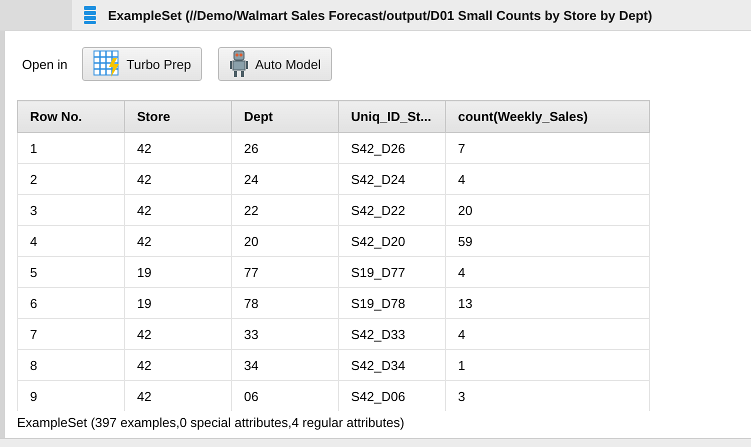 Image resolution: width=751 pixels, height=447 pixels. What do you see at coordinates (90, 15) in the screenshot?
I see `database-icon` at bounding box center [90, 15].